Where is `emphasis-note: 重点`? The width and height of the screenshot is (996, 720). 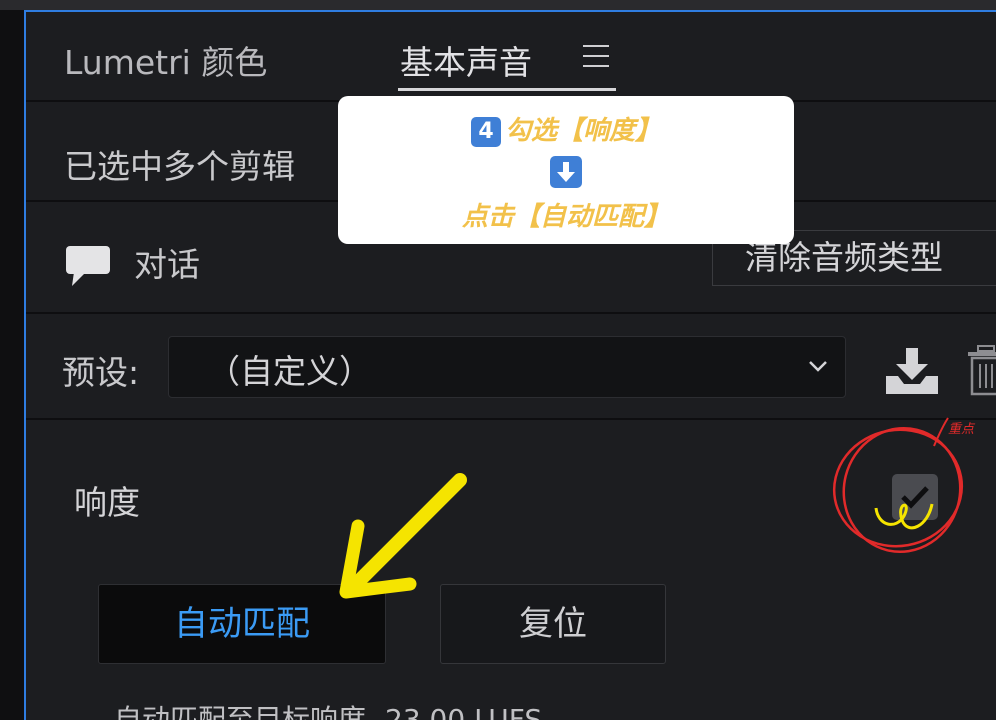
emphasis-note: 重点 is located at coordinates (961, 429).